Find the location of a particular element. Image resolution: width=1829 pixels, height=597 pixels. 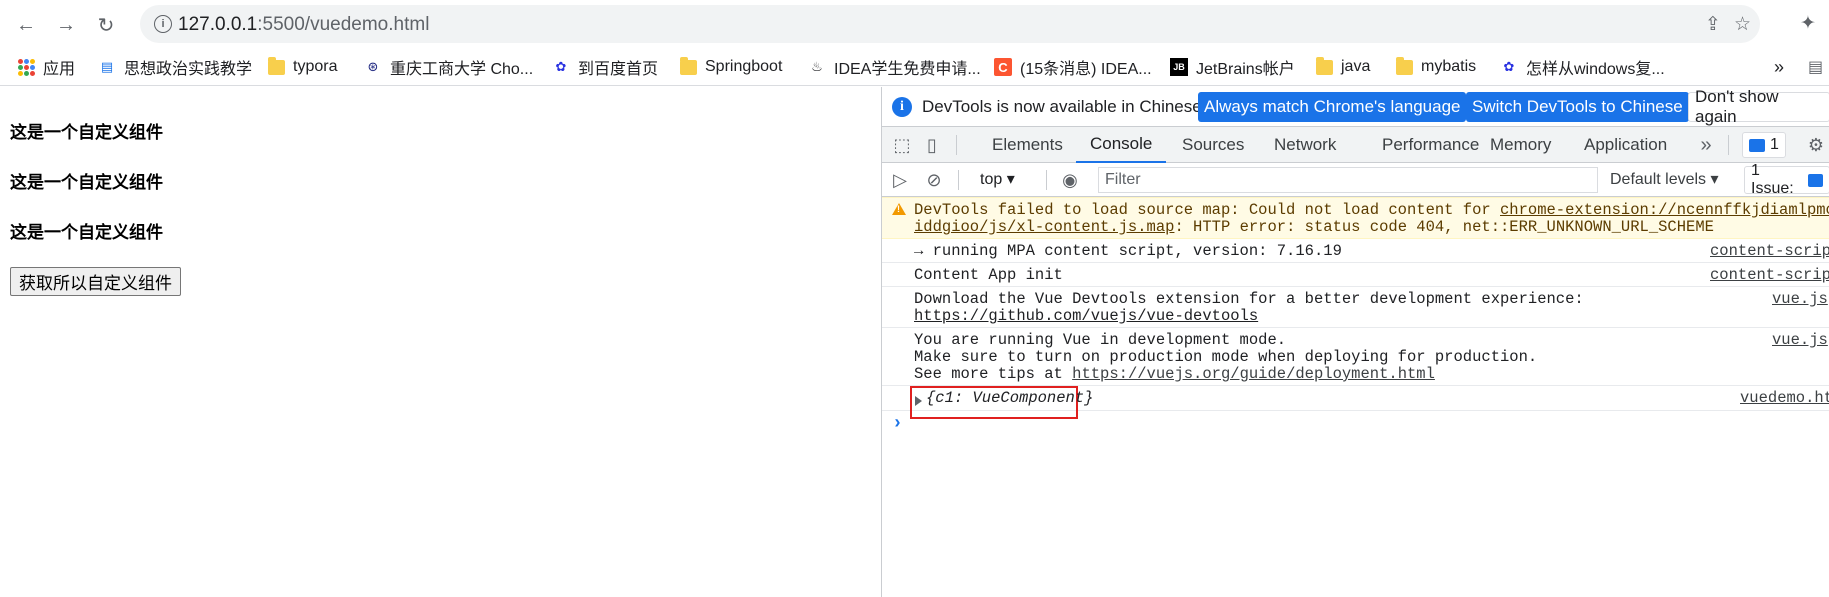

bookmark-item: ✿ 到百度首页 is located at coordinates (605, 67).